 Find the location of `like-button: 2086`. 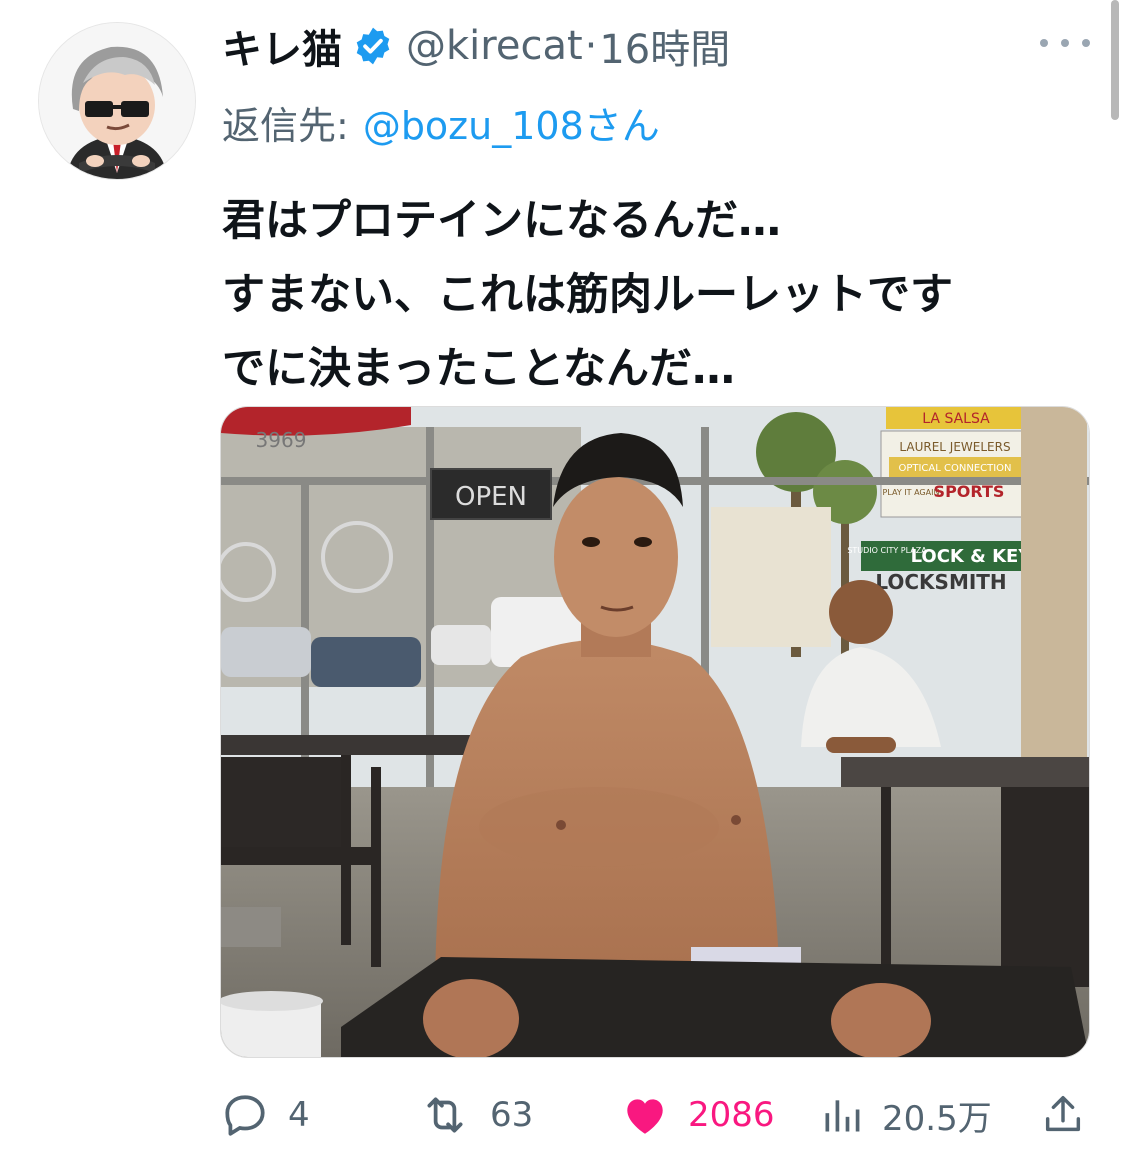

like-button: 2086 is located at coordinates (697, 1115).